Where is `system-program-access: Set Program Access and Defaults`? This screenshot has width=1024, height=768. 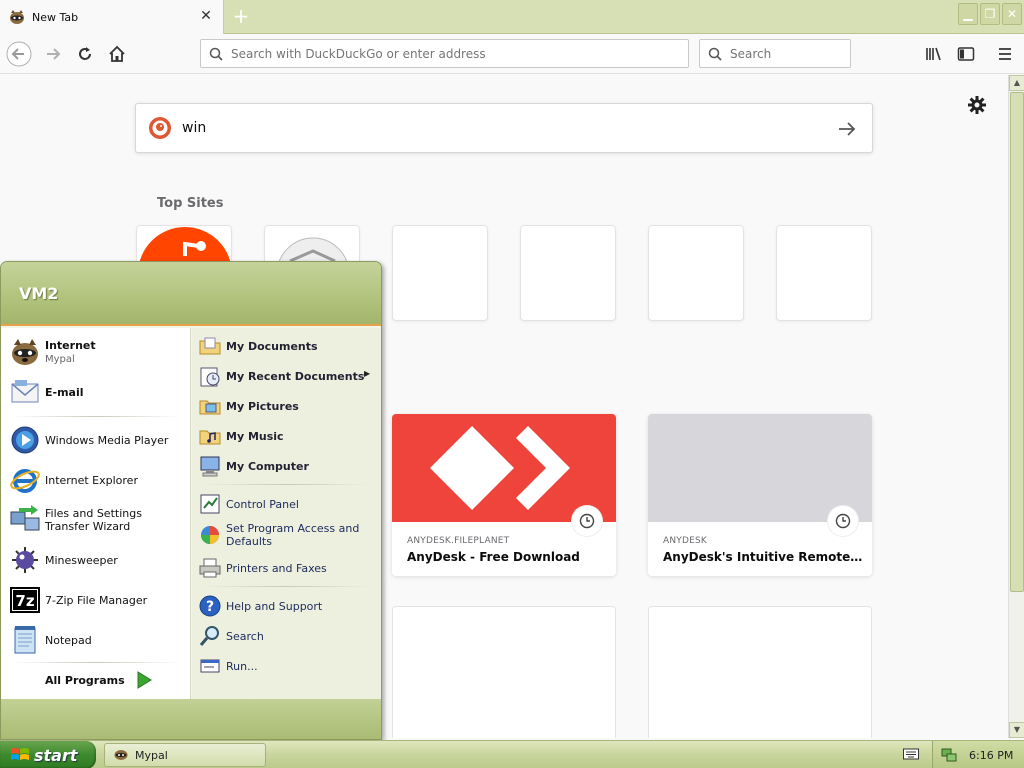 system-program-access: Set Program Access and Defaults is located at coordinates (286, 535).